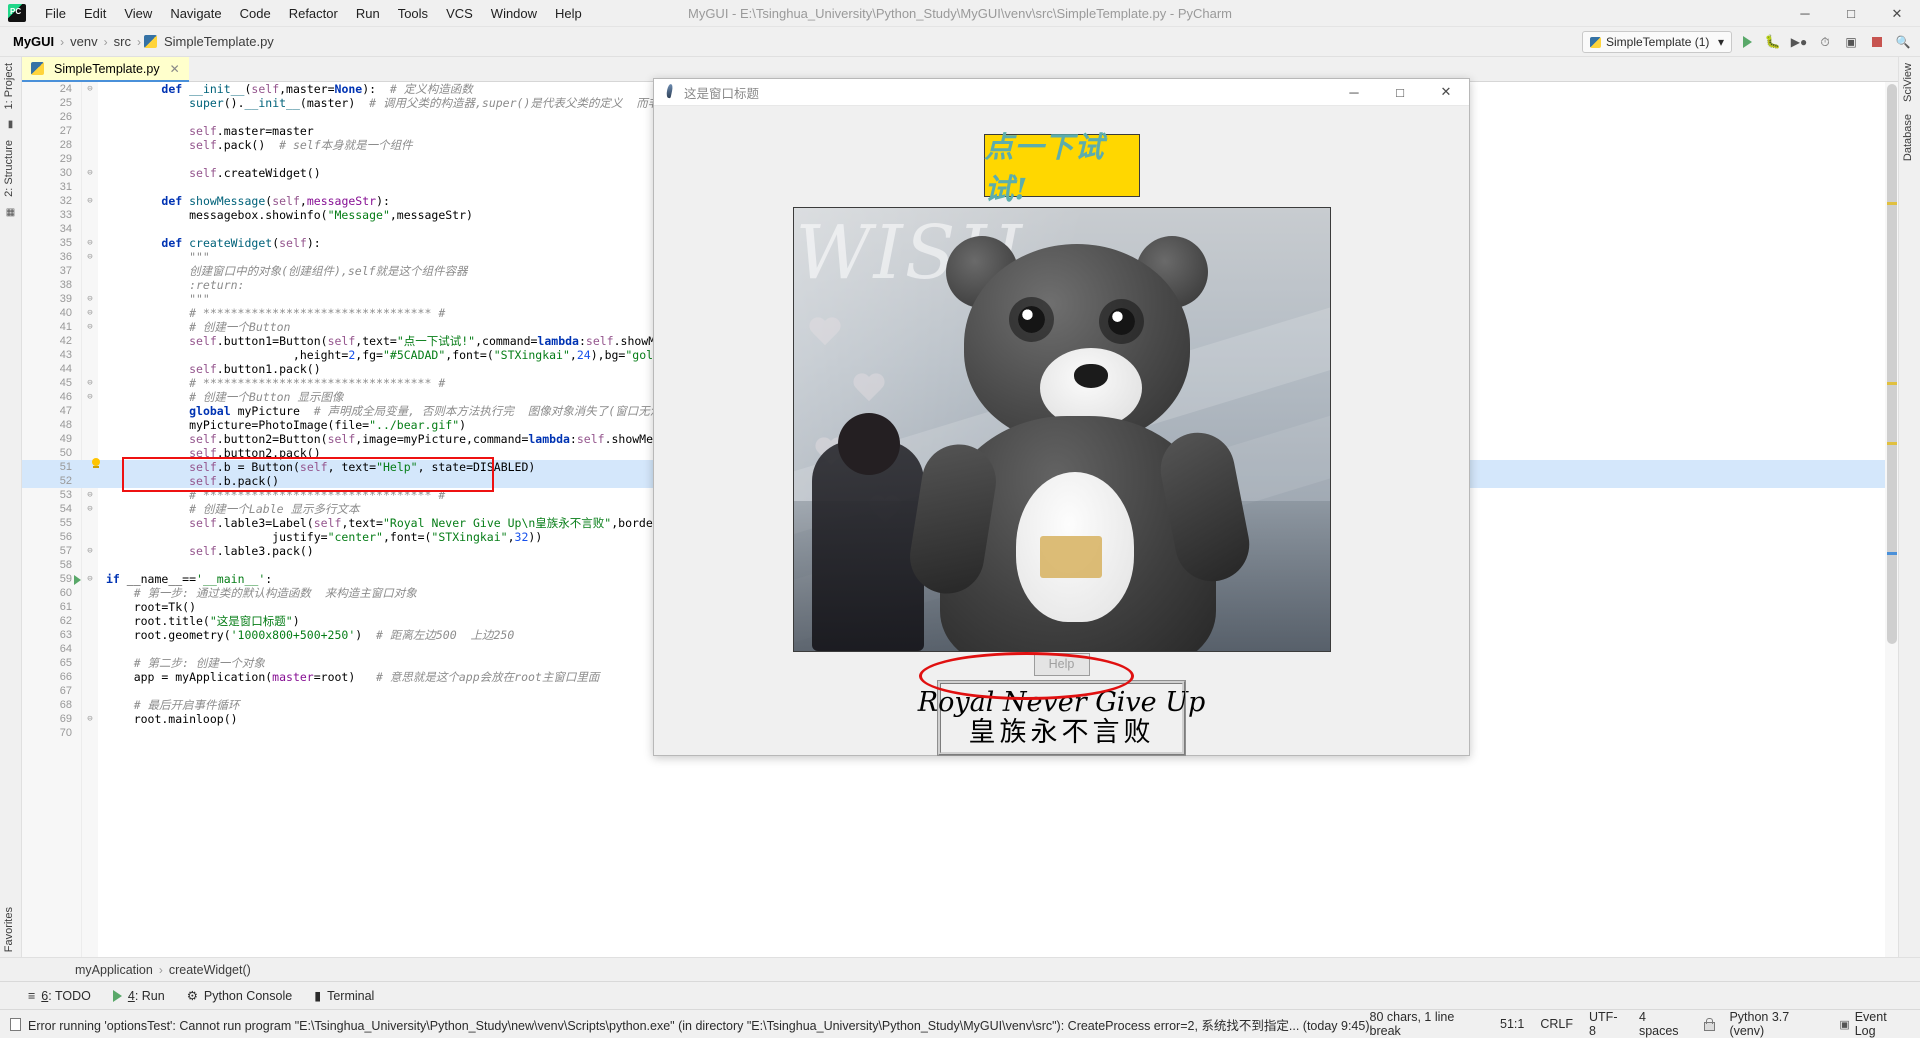 Image resolution: width=1920 pixels, height=1038 pixels. Describe the element at coordinates (10, 212) in the screenshot. I see `grid-icon: ▦` at that location.